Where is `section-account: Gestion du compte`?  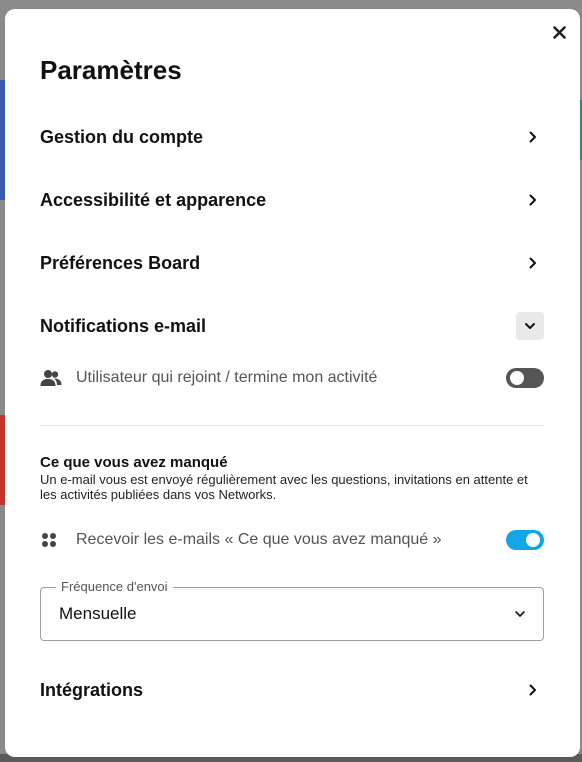 section-account: Gestion du compte is located at coordinates (292, 137).